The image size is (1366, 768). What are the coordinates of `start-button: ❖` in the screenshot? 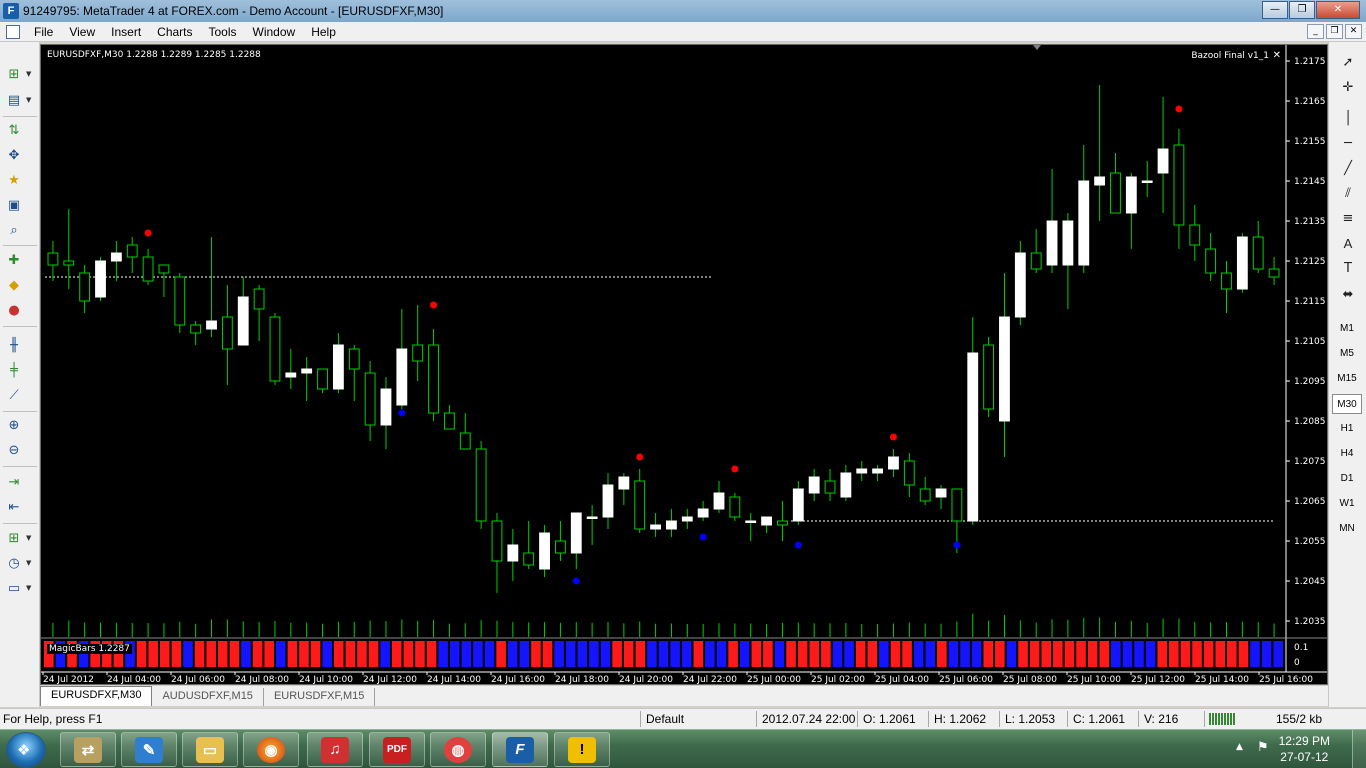 It's located at (26, 750).